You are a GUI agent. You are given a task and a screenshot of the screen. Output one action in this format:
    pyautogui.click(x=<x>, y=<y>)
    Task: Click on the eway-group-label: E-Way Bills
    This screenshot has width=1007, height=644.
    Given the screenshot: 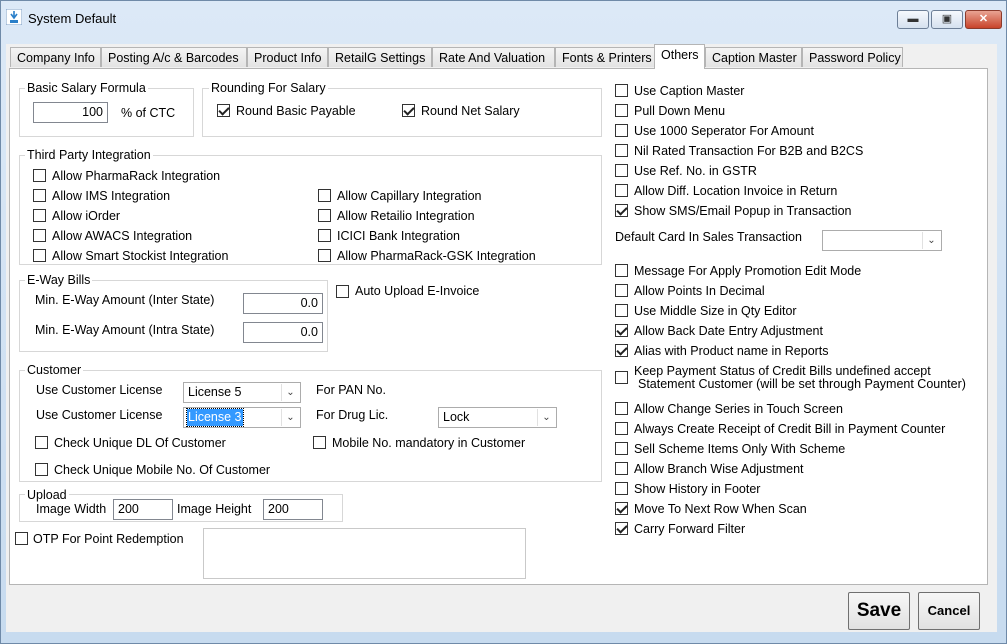 What is the action you would take?
    pyautogui.click(x=59, y=280)
    